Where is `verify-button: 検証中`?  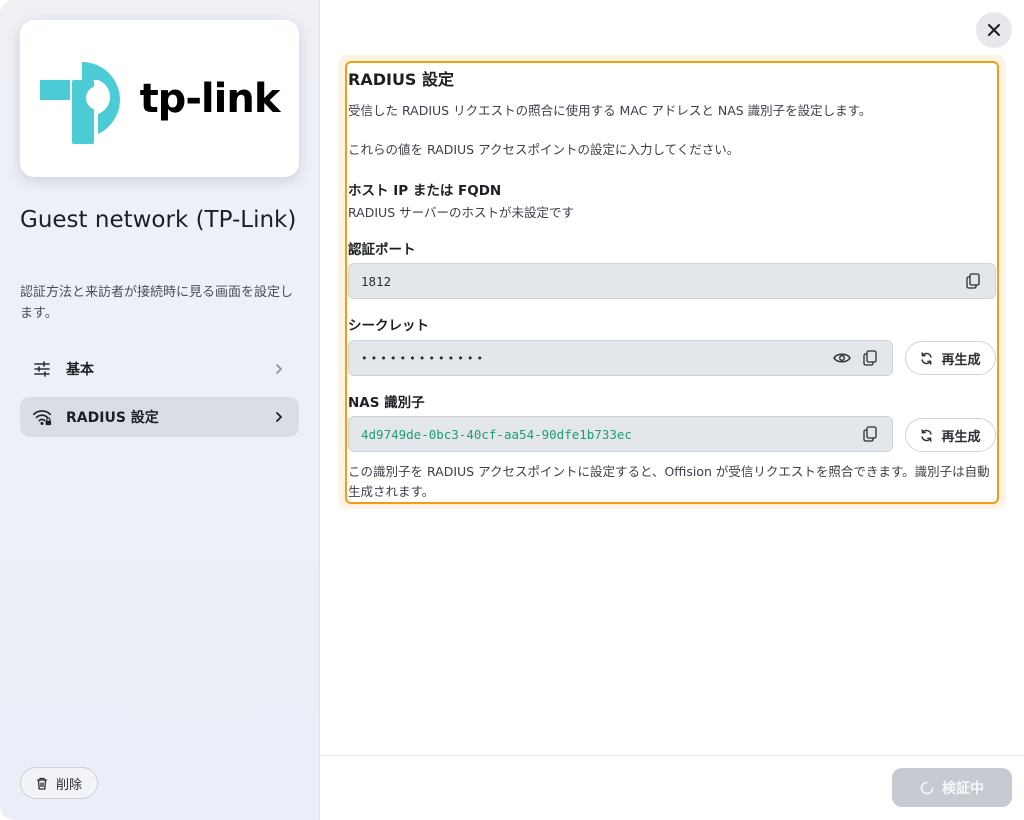 verify-button: 検証中 is located at coordinates (952, 787).